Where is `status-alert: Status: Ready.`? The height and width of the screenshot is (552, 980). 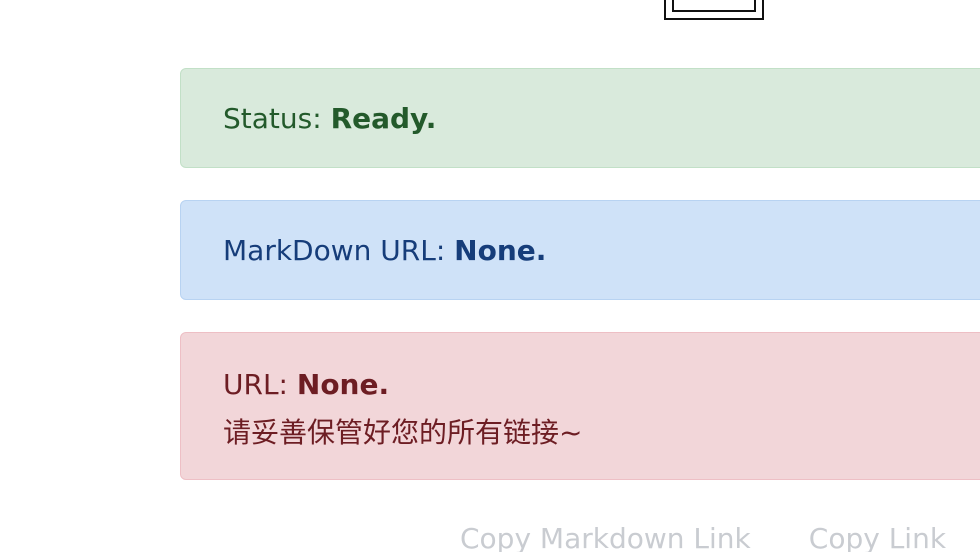
status-alert: Status: Ready. is located at coordinates (580, 118).